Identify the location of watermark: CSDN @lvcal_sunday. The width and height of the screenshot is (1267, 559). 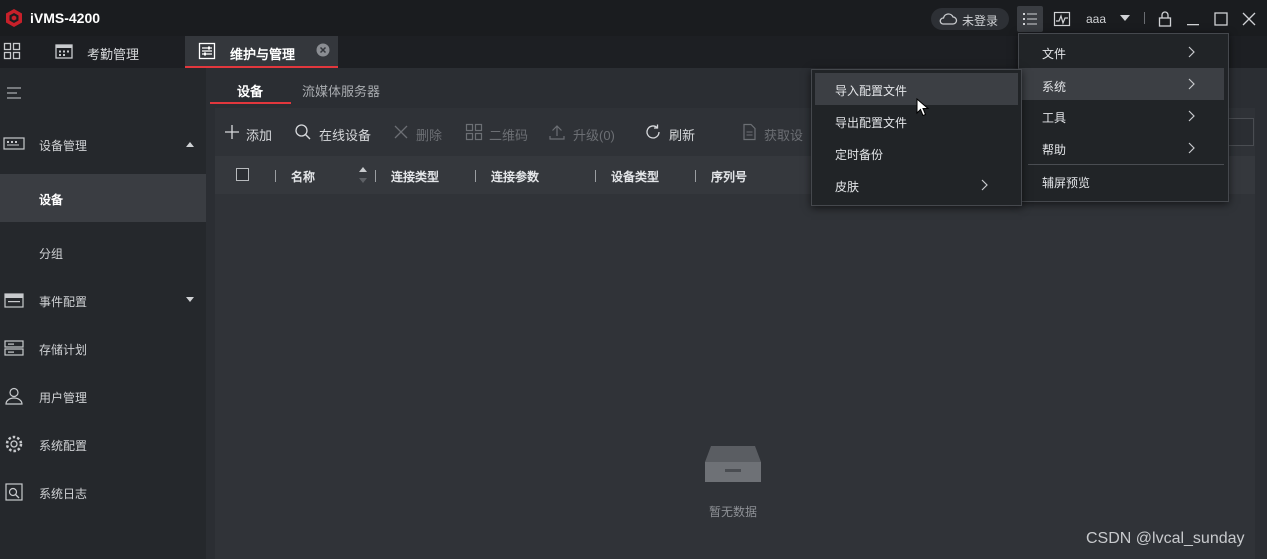
(1165, 538).